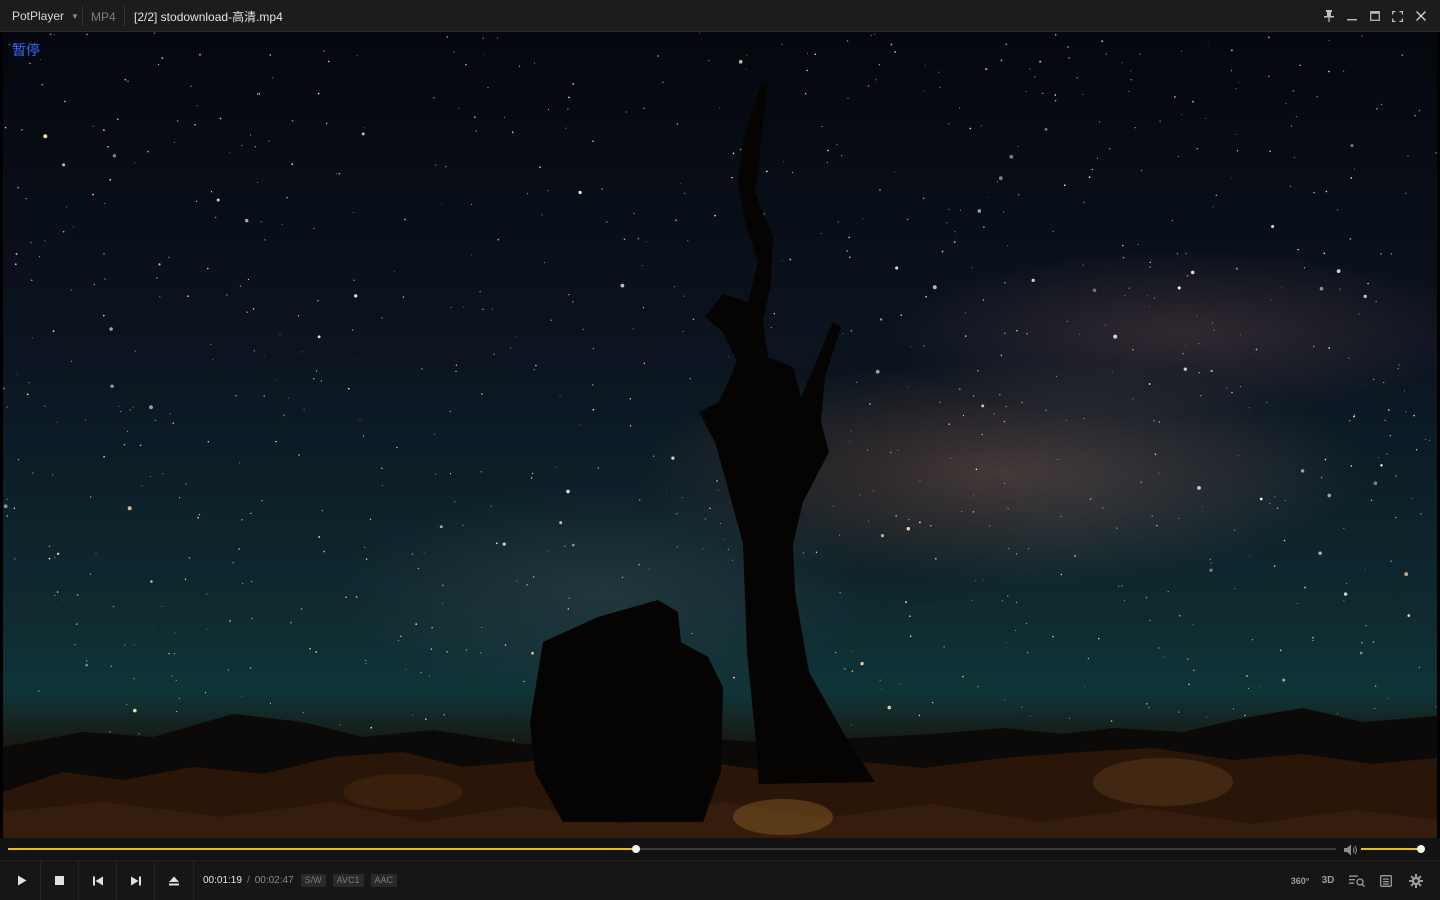 The width and height of the screenshot is (1440, 900). What do you see at coordinates (720, 16) in the screenshot?
I see `title-bar: PotPlayer ▼ MP4 [2/2] stodownload-高清.mp4` at bounding box center [720, 16].